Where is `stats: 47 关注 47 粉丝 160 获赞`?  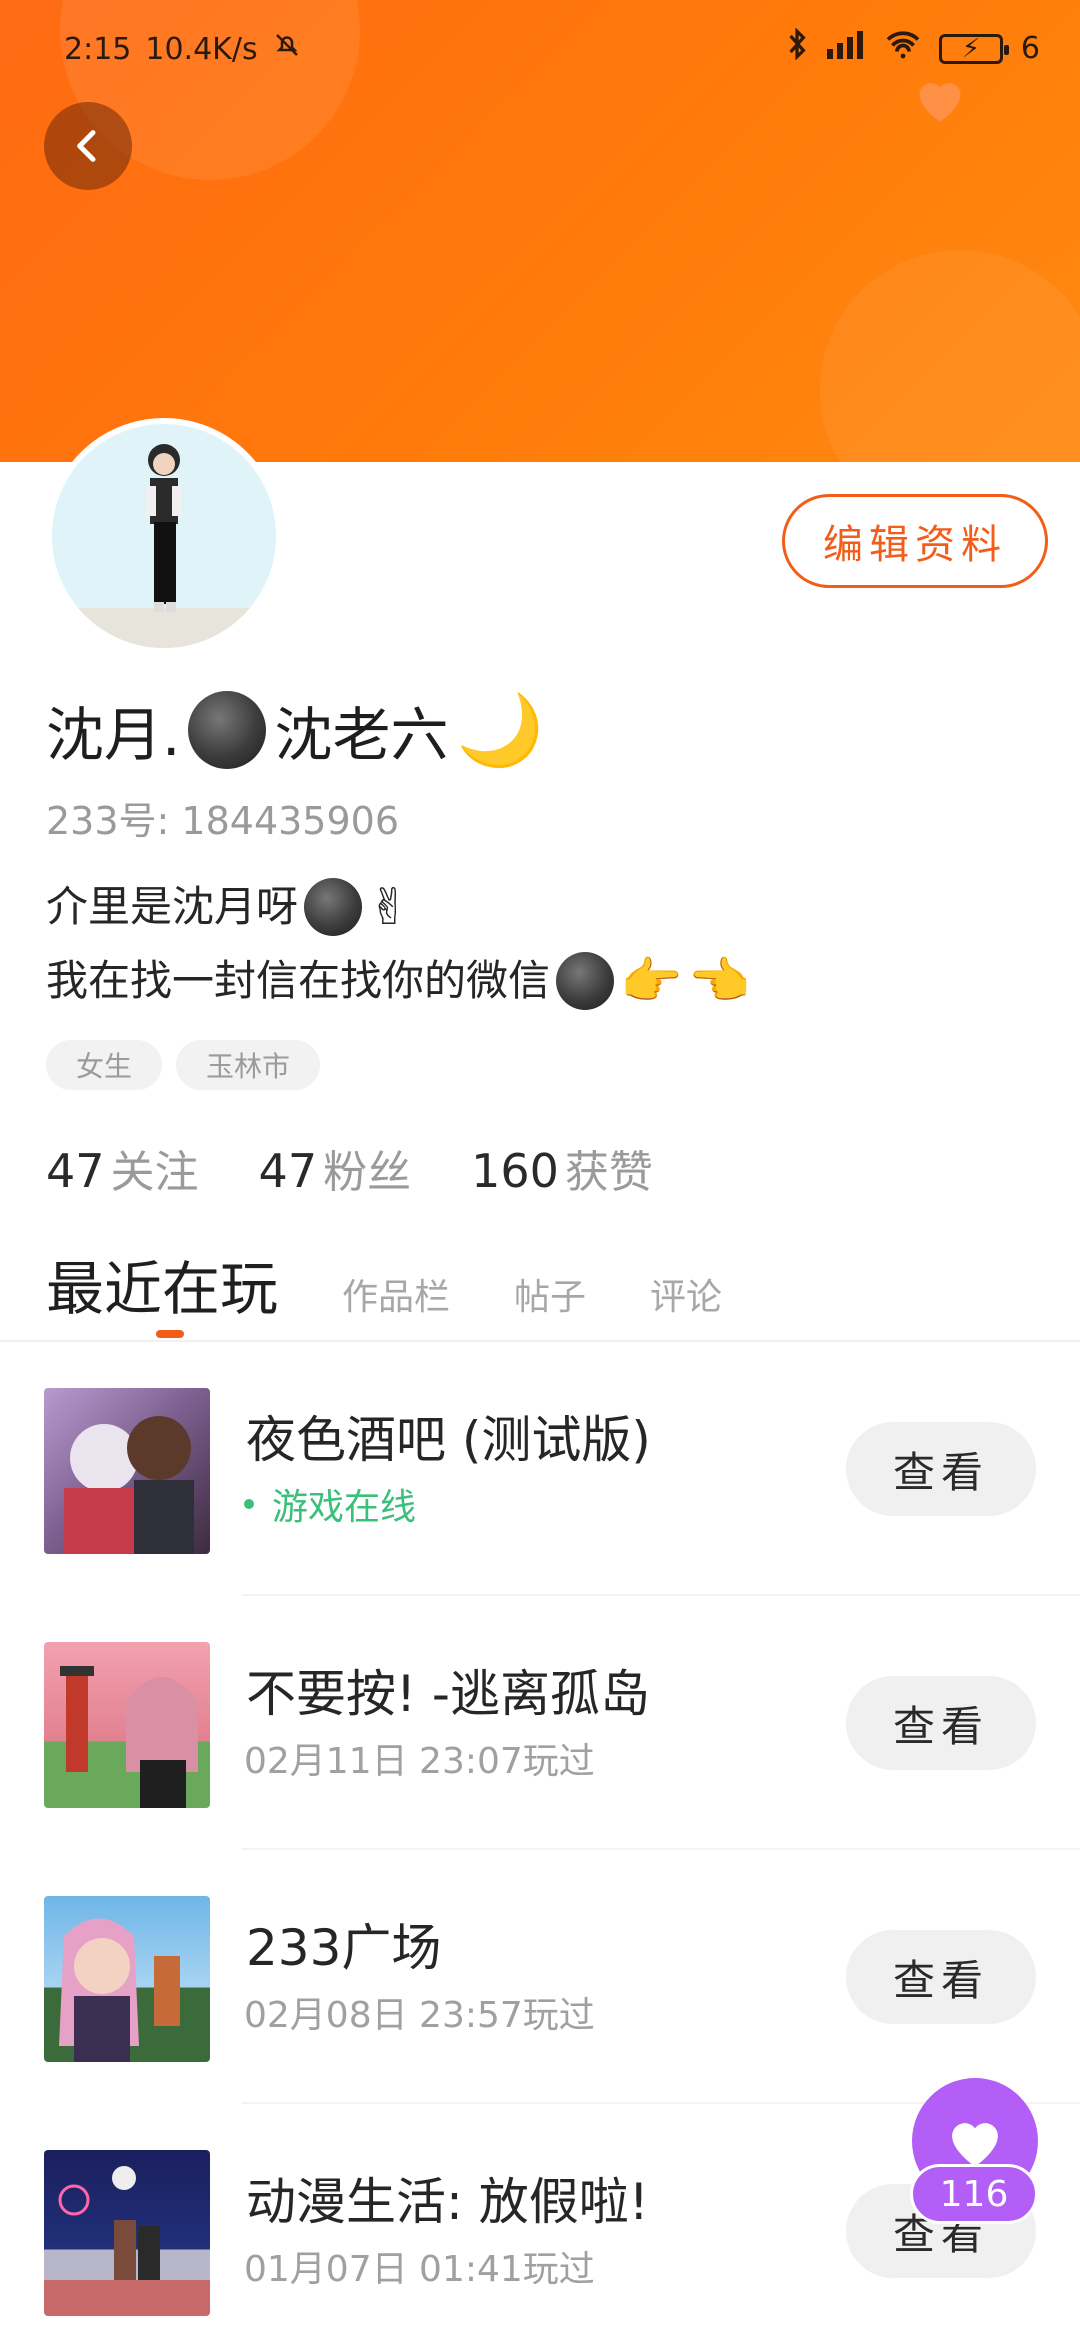
stats: 47 关注 47 粉丝 160 获赞 is located at coordinates (349, 1168).